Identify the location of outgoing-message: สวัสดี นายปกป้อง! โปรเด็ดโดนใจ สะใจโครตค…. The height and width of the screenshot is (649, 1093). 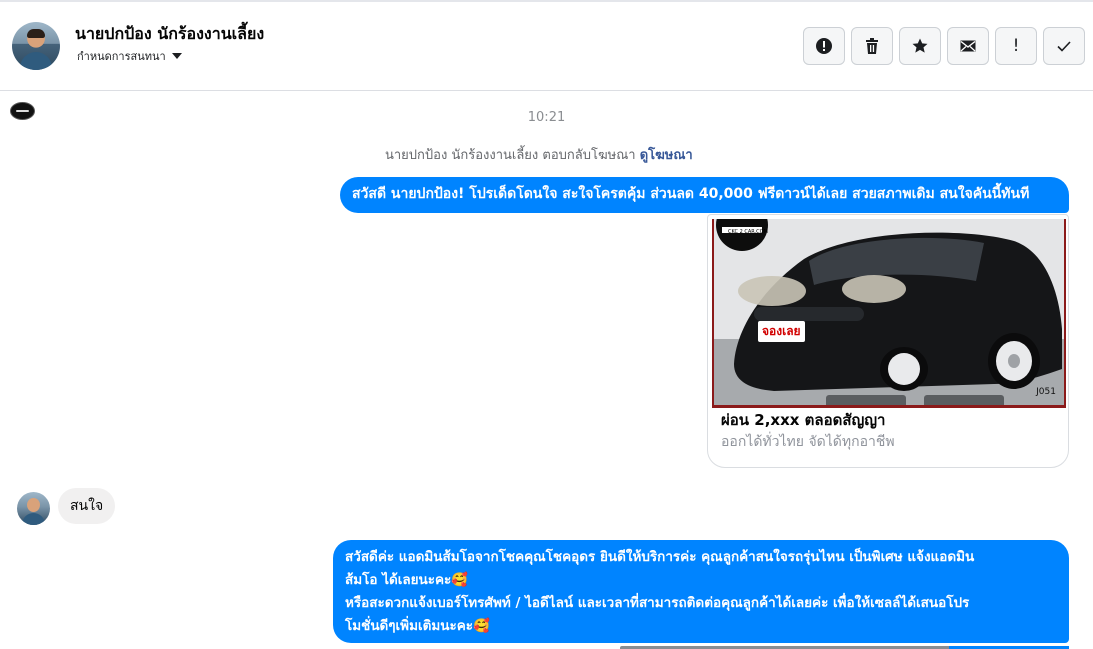
(704, 195).